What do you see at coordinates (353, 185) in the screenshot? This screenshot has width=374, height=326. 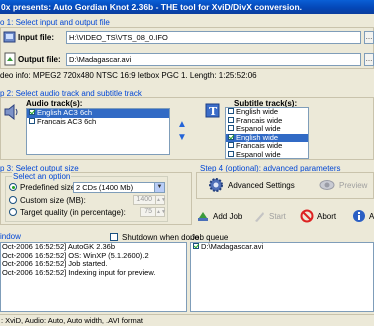 I see `preview-label: Preview` at bounding box center [353, 185].